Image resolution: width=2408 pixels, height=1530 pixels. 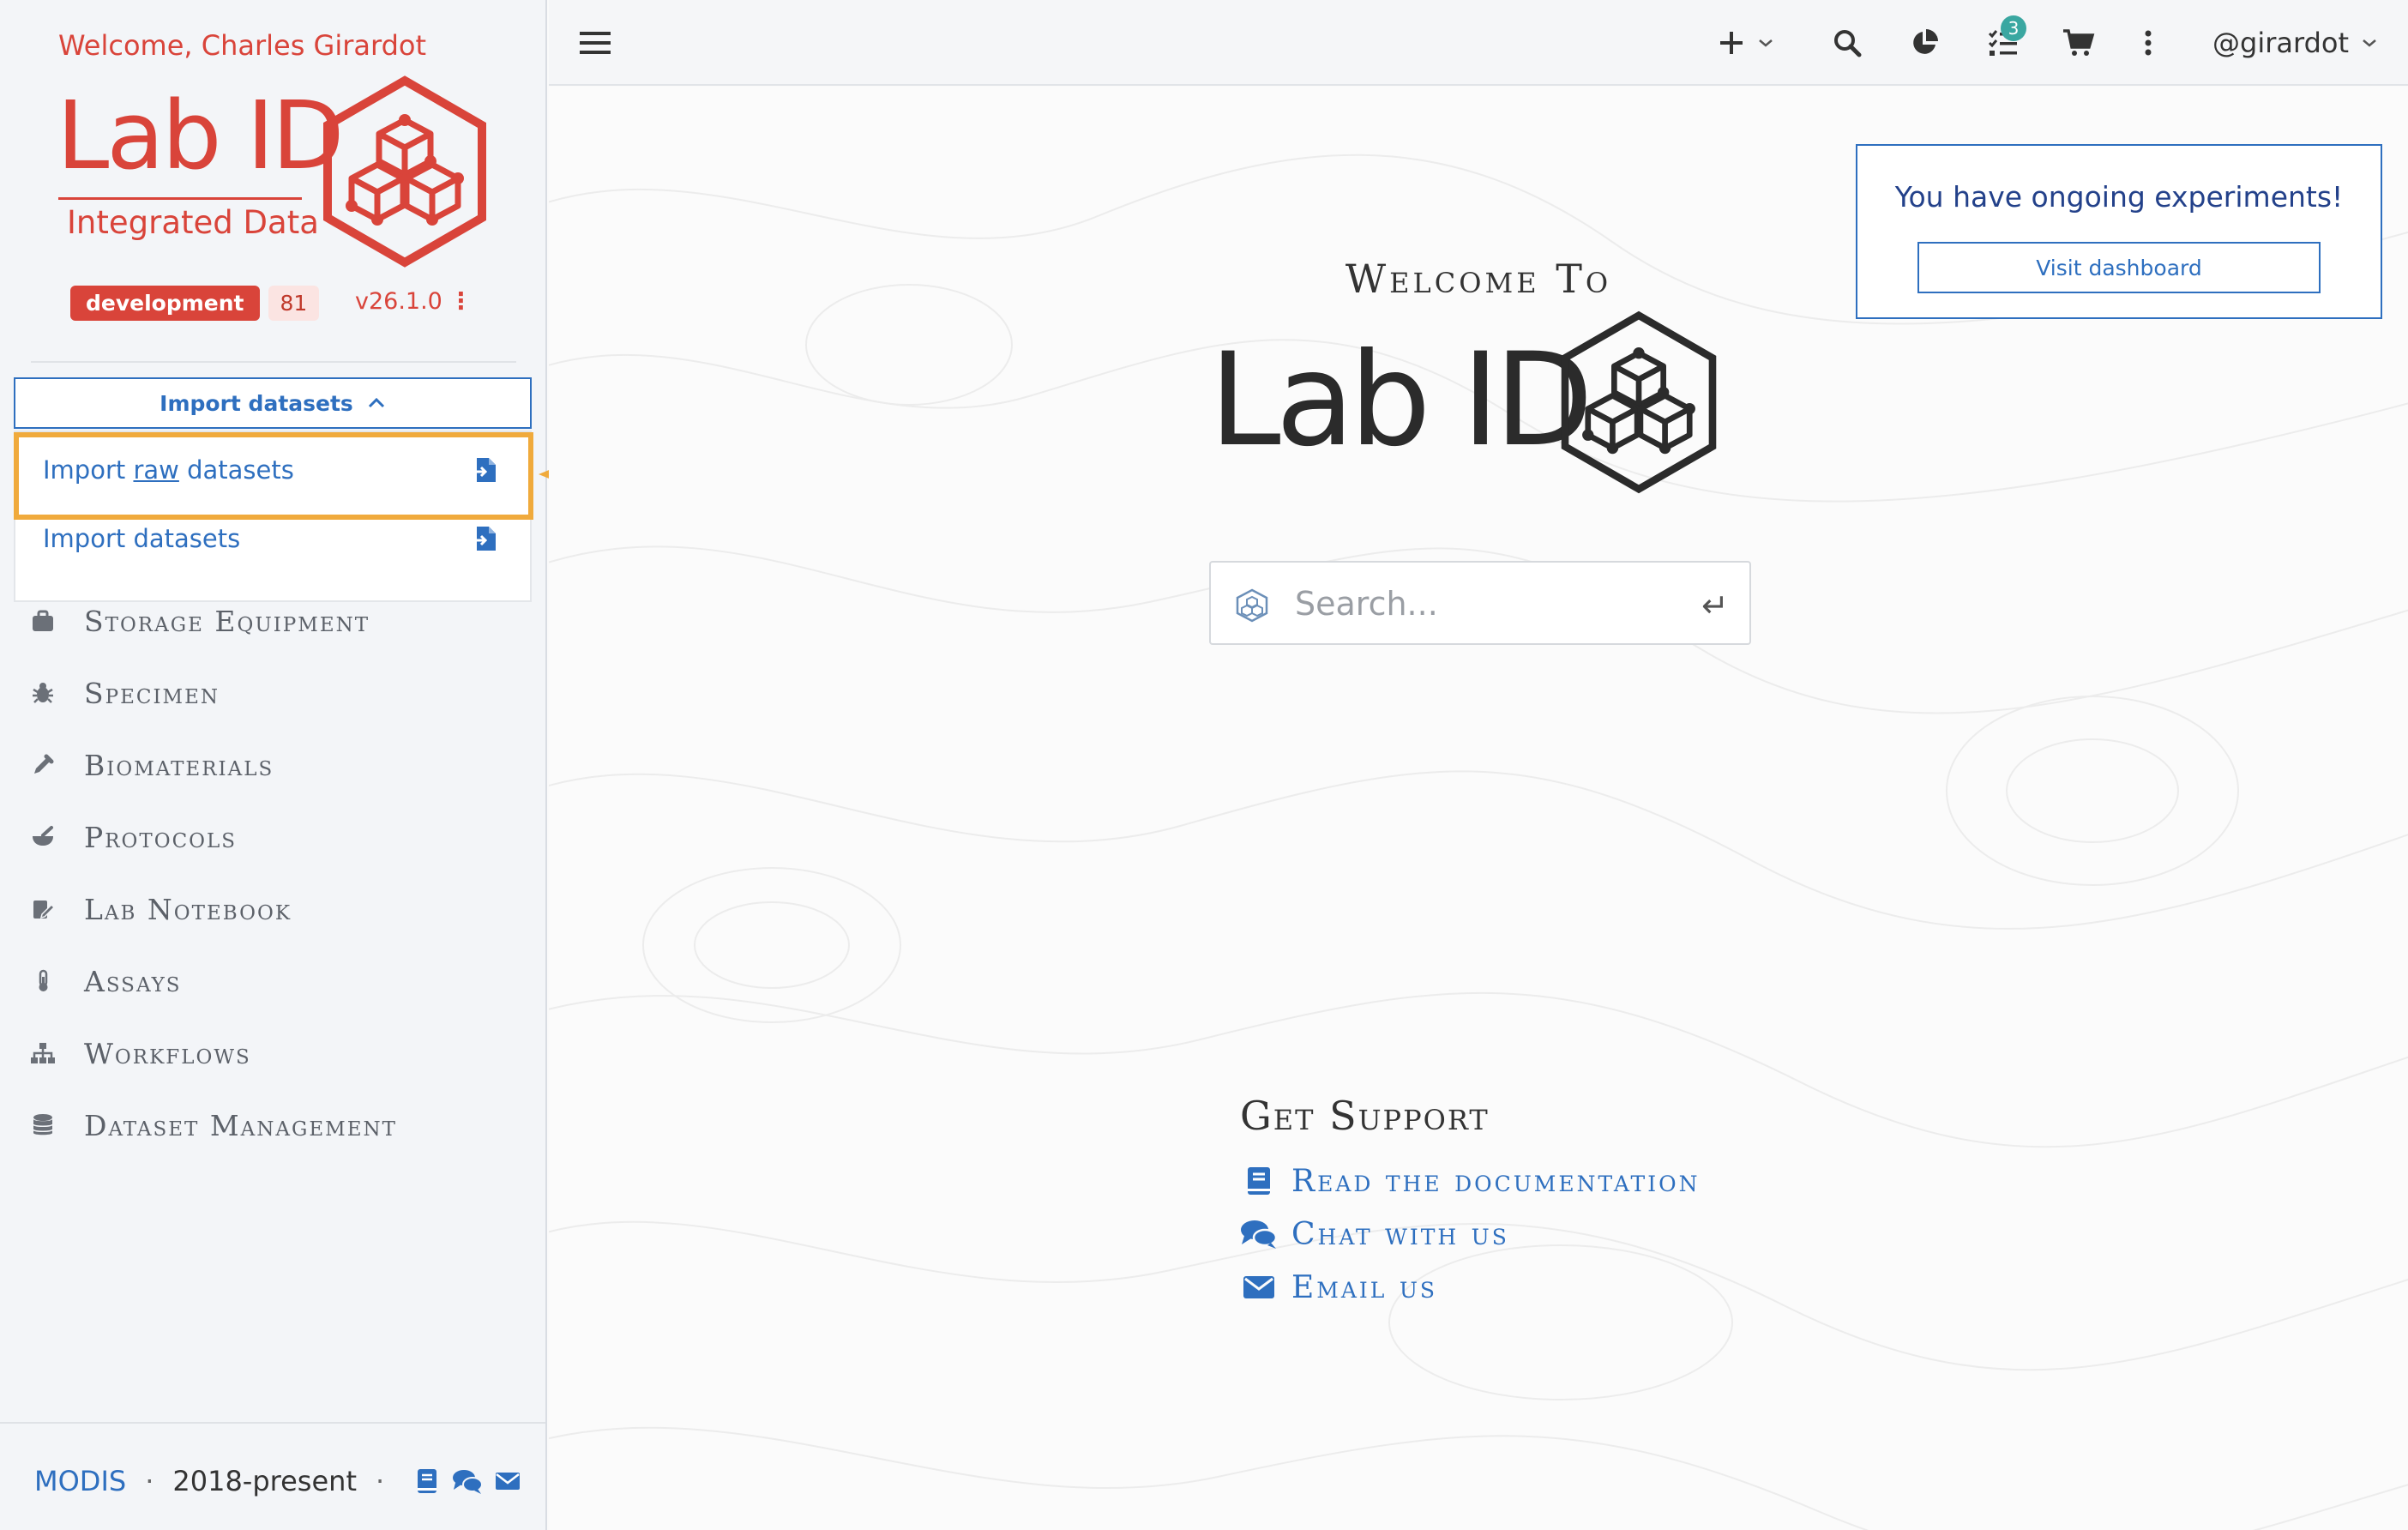 What do you see at coordinates (1365, 1116) in the screenshot?
I see `support-heading: Get Support` at bounding box center [1365, 1116].